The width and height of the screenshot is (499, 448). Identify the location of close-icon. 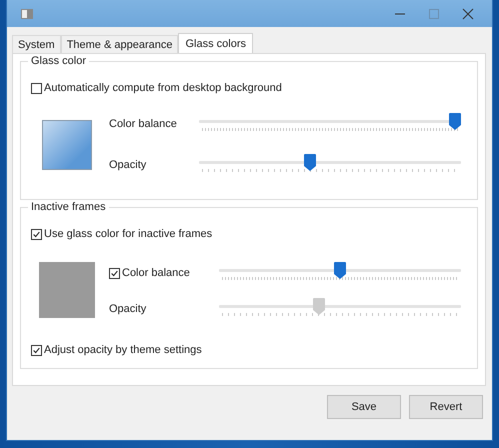
(468, 14).